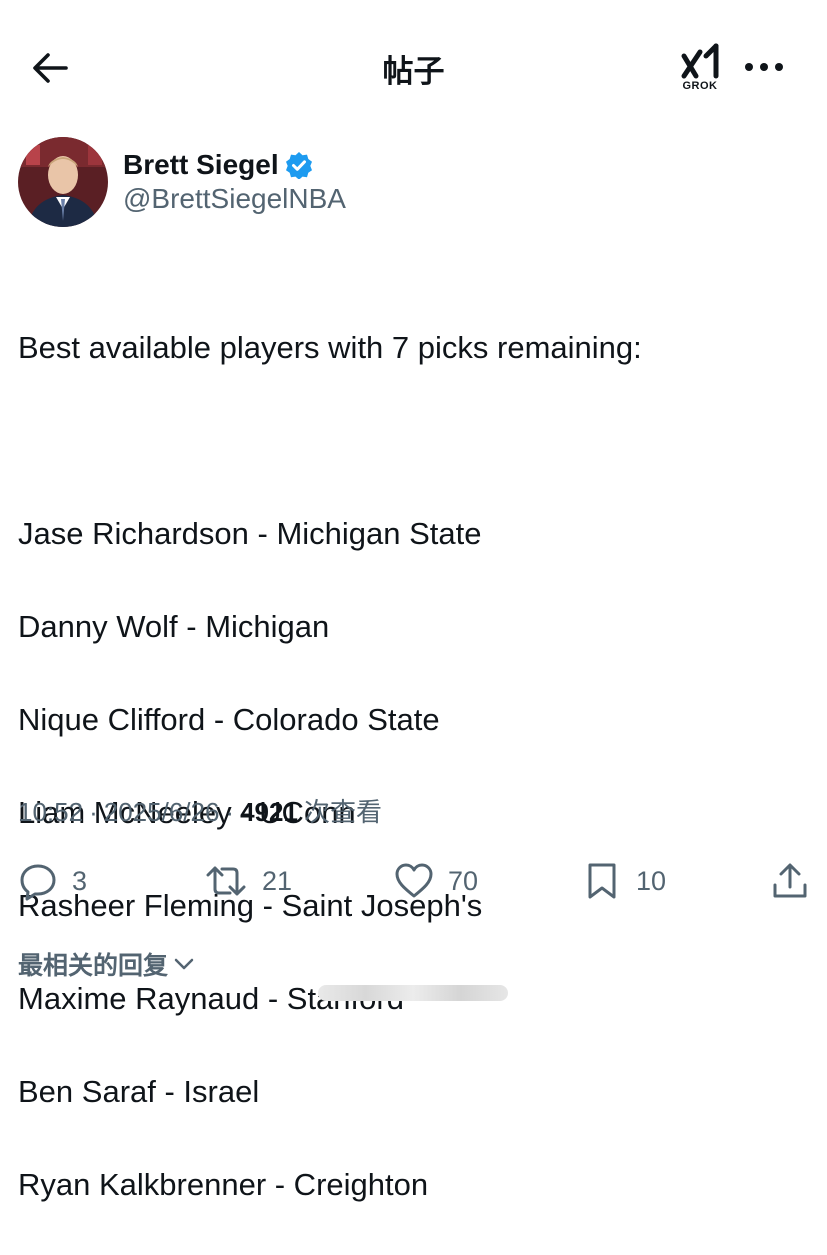 This screenshot has width=827, height=1255. Describe the element at coordinates (226, 881) in the screenshot. I see `repost-icon` at that location.